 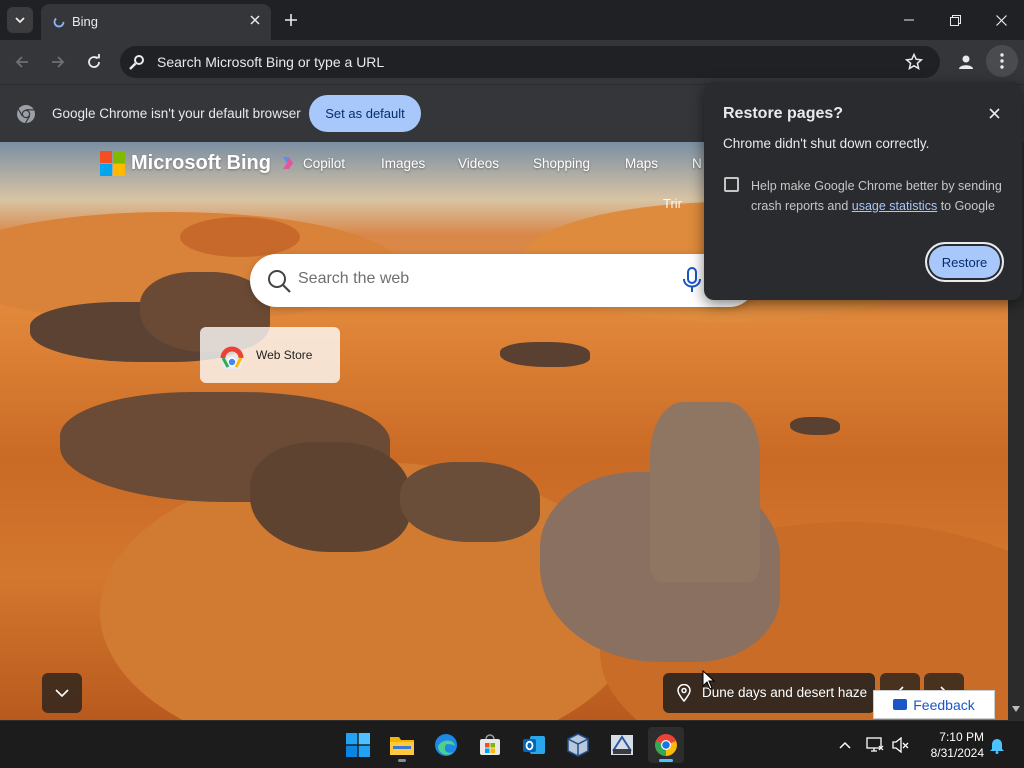 I want to click on minimize-button, so click(x=909, y=20).